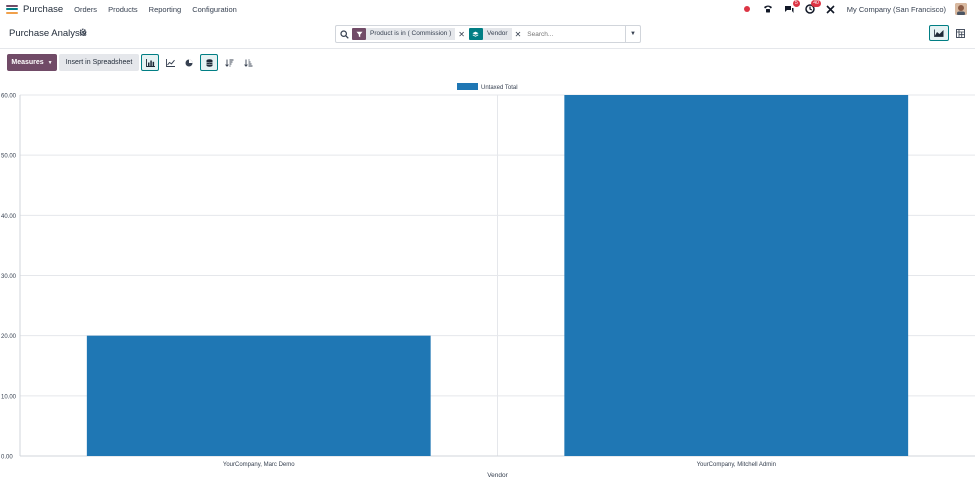 Image resolution: width=975 pixels, height=481 pixels. What do you see at coordinates (12, 9) in the screenshot?
I see `app-grid-icon` at bounding box center [12, 9].